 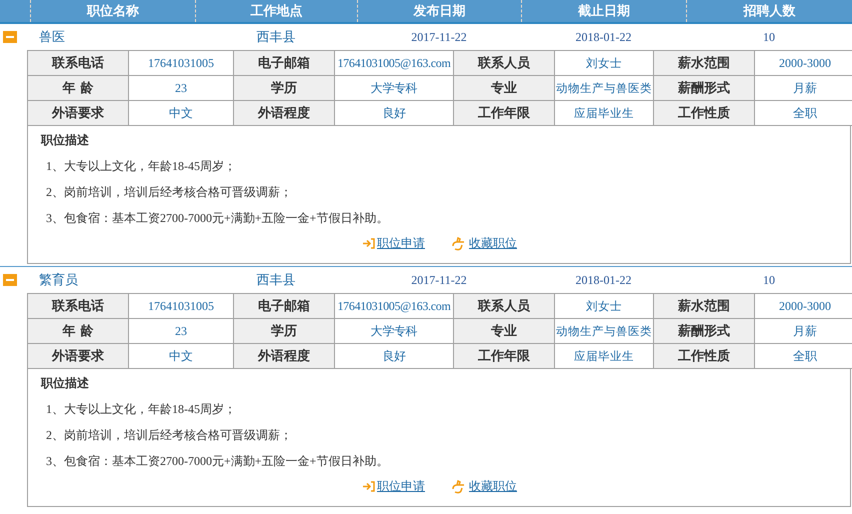 What do you see at coordinates (113, 11) in the screenshot?
I see `column-header: 职位名称` at bounding box center [113, 11].